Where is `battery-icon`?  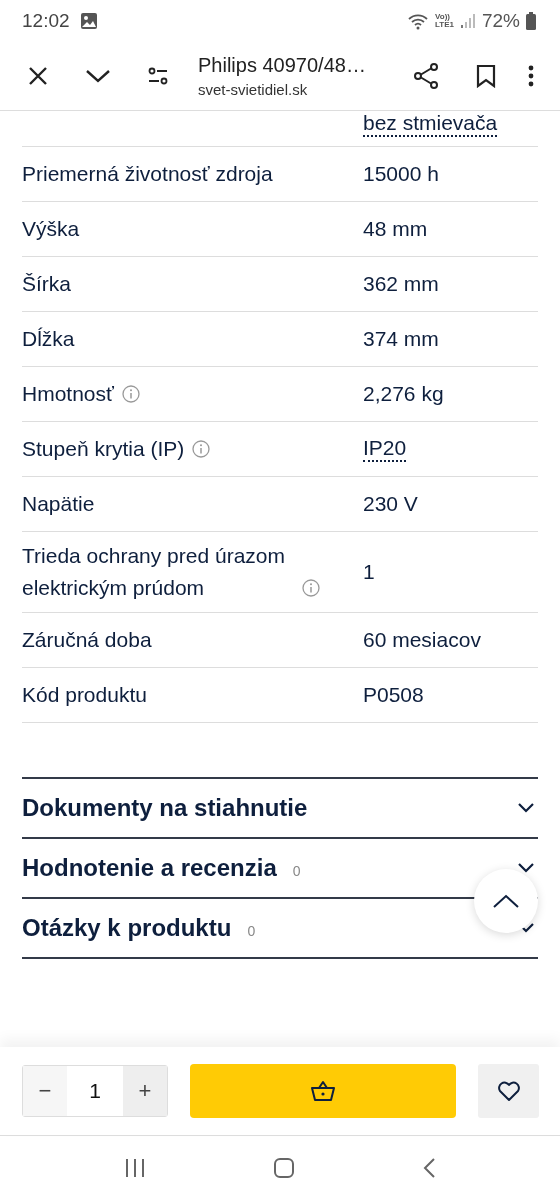 battery-icon is located at coordinates (531, 21).